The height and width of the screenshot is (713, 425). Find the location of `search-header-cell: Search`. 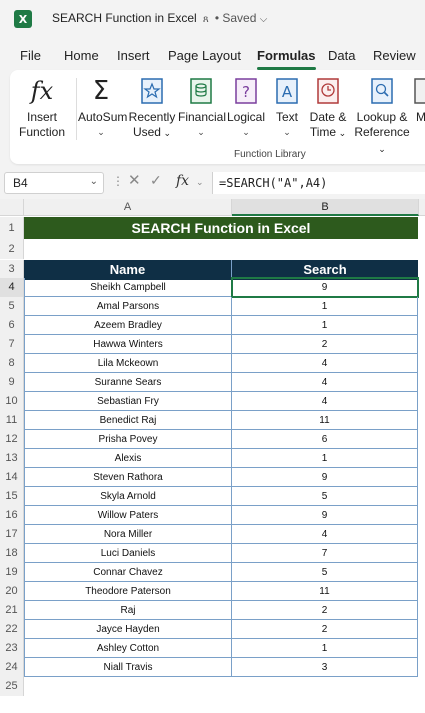

search-header-cell: Search is located at coordinates (325, 270).